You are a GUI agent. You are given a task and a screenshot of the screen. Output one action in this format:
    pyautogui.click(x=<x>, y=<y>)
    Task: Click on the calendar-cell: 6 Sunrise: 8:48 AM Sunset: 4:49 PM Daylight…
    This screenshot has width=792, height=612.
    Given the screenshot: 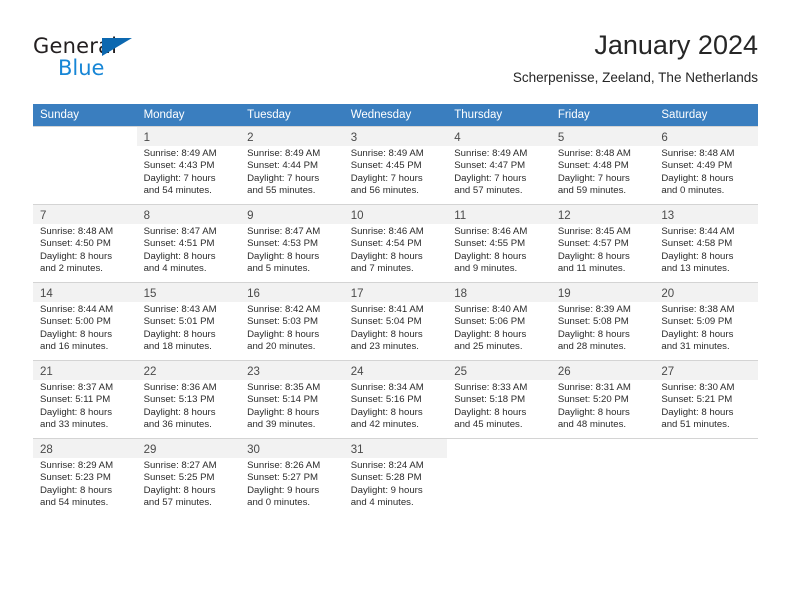 What is the action you would take?
    pyautogui.click(x=706, y=165)
    